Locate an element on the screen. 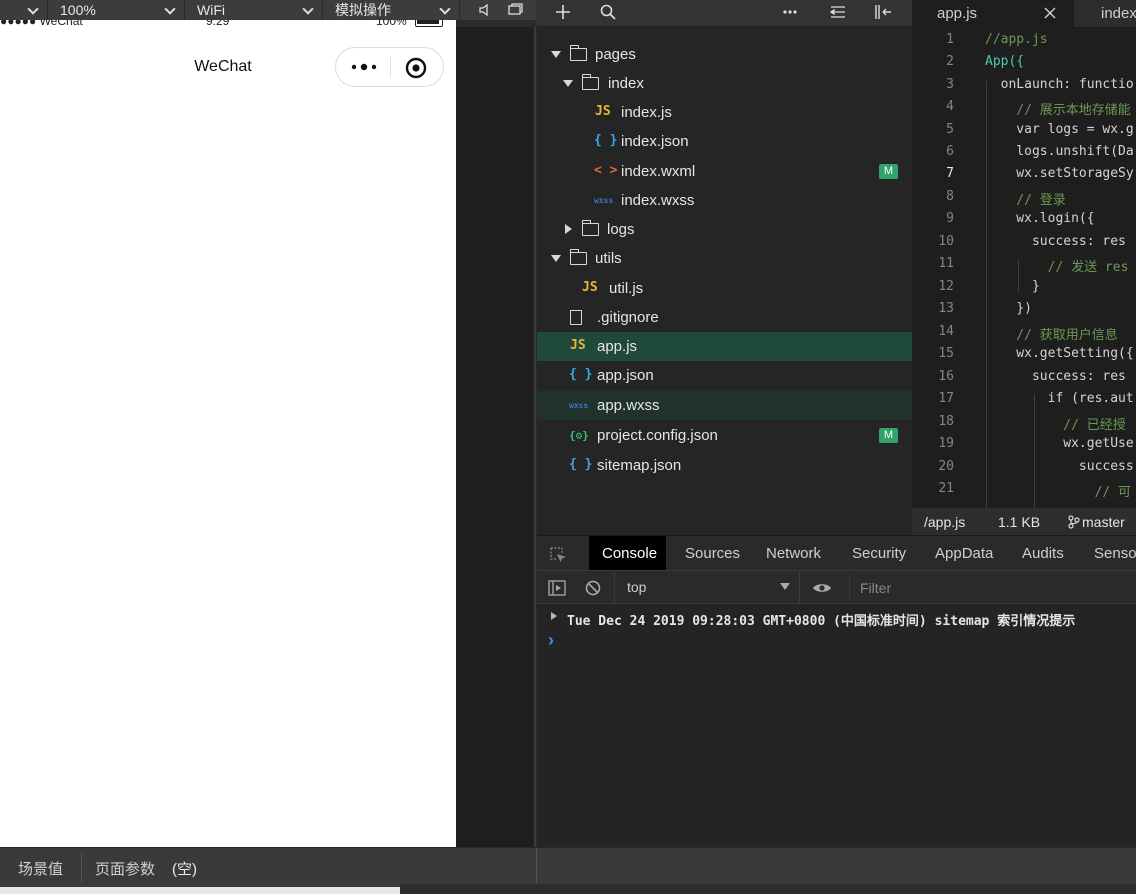 The width and height of the screenshot is (1136, 894). tree-file-util-js: JS util.js is located at coordinates (724, 288).